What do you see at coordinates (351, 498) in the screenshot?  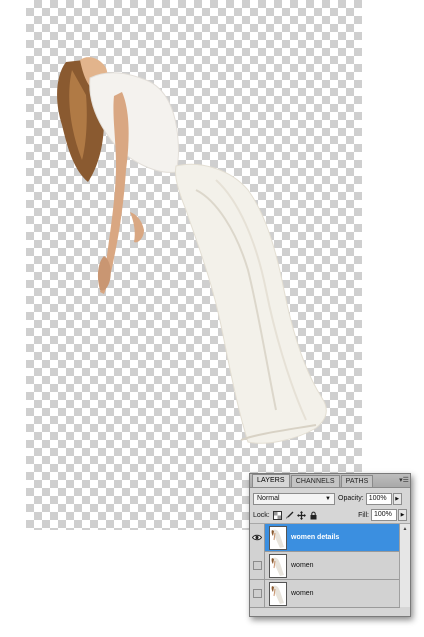 I see `opacity-label: Opacity:` at bounding box center [351, 498].